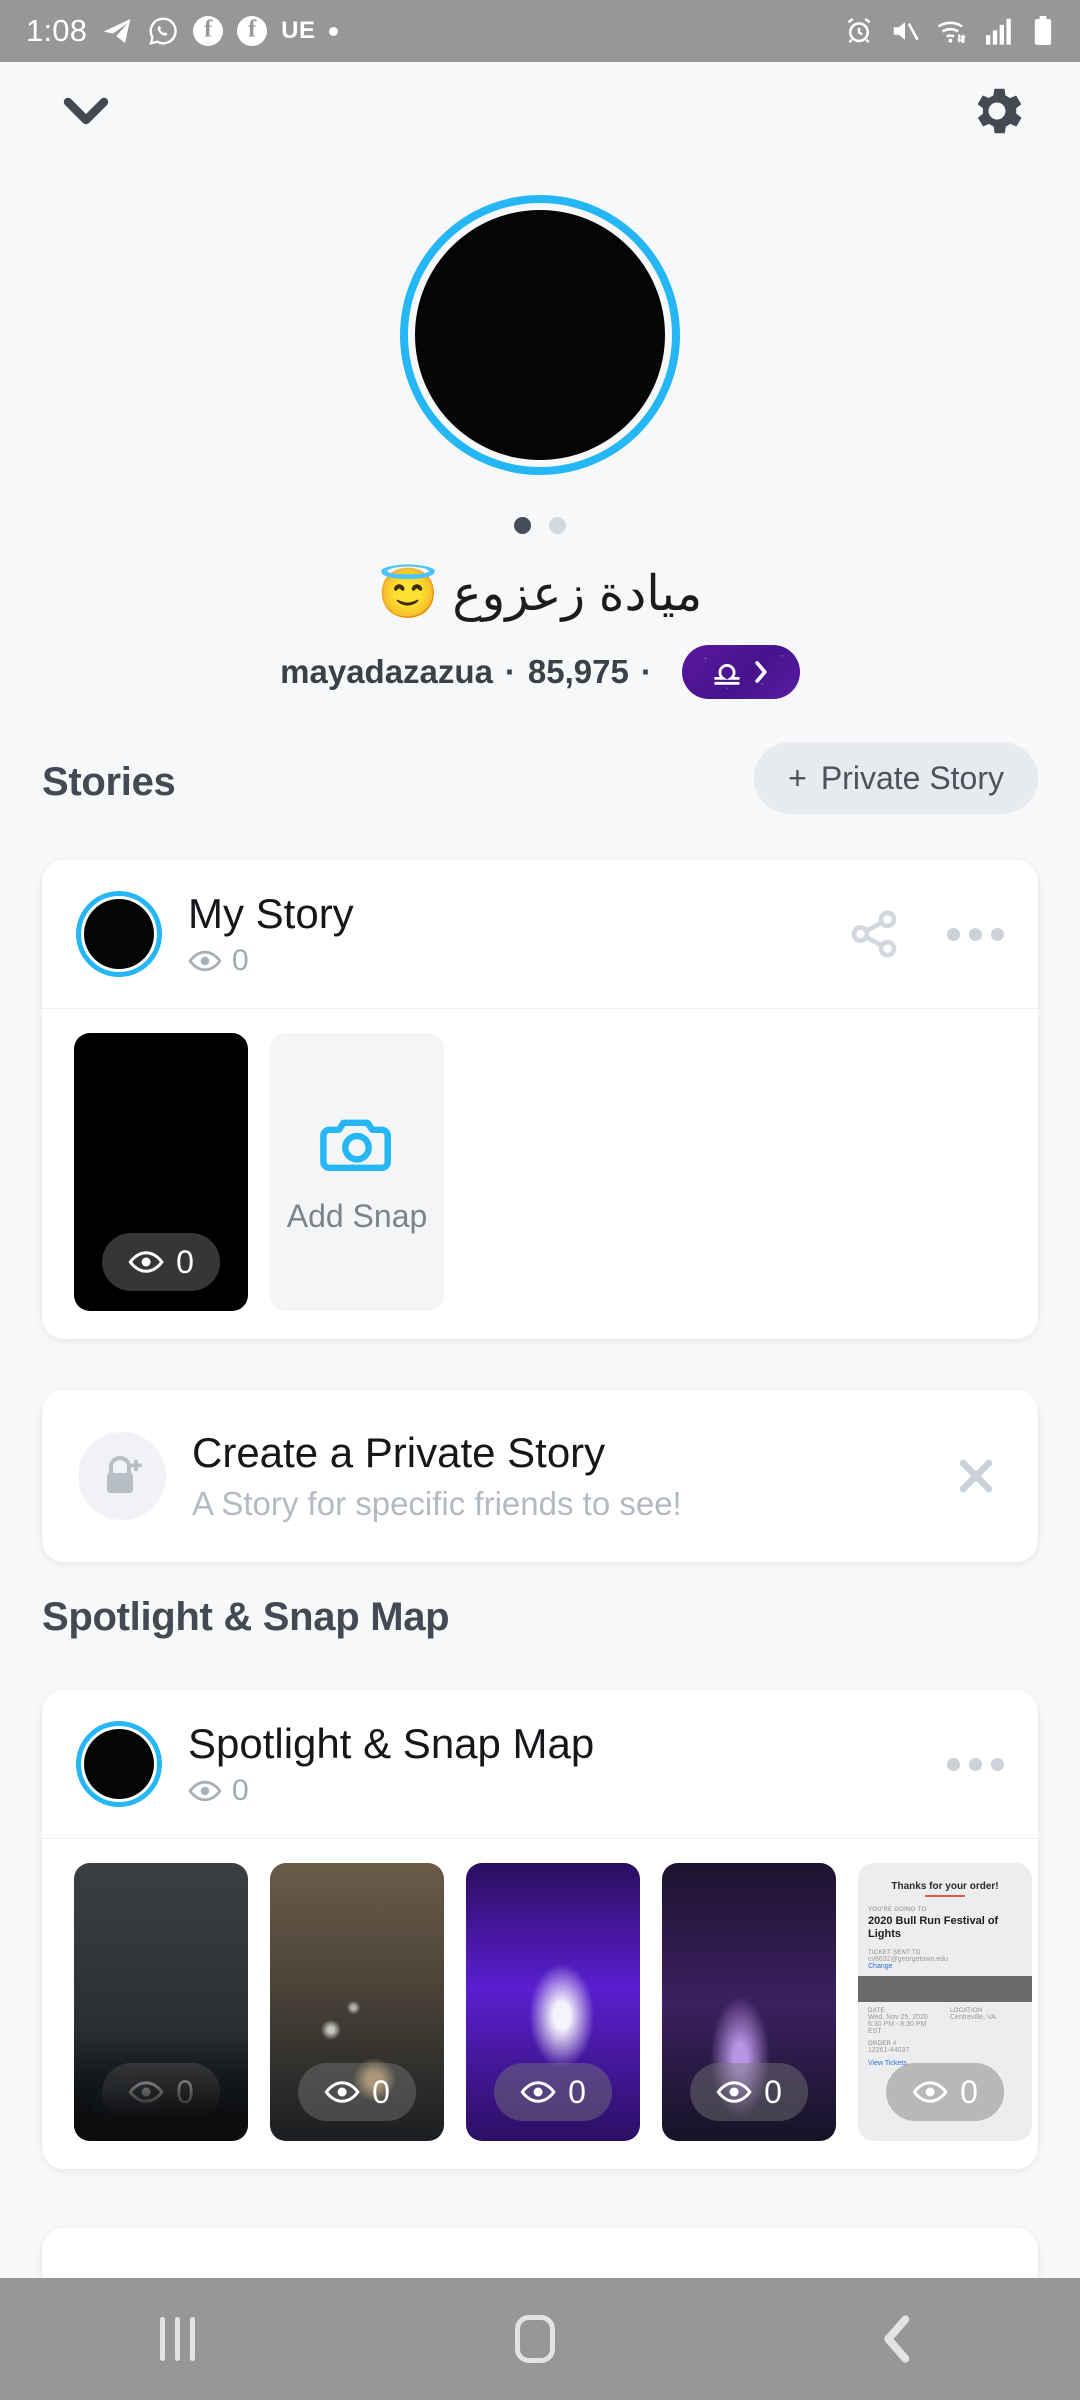 Image resolution: width=1080 pixels, height=2400 pixels. Describe the element at coordinates (271, 961) in the screenshot. I see `my-story-views: 0` at that location.